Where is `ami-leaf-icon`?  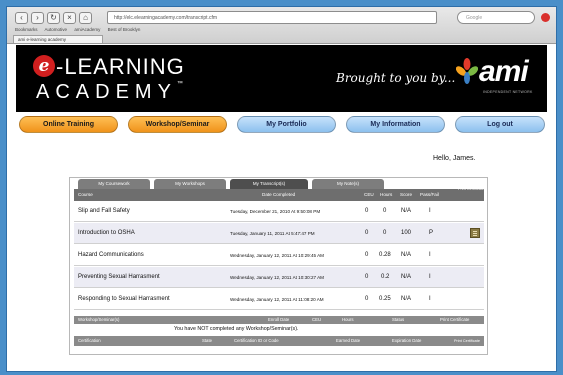 ami-leaf-icon is located at coordinates (467, 71).